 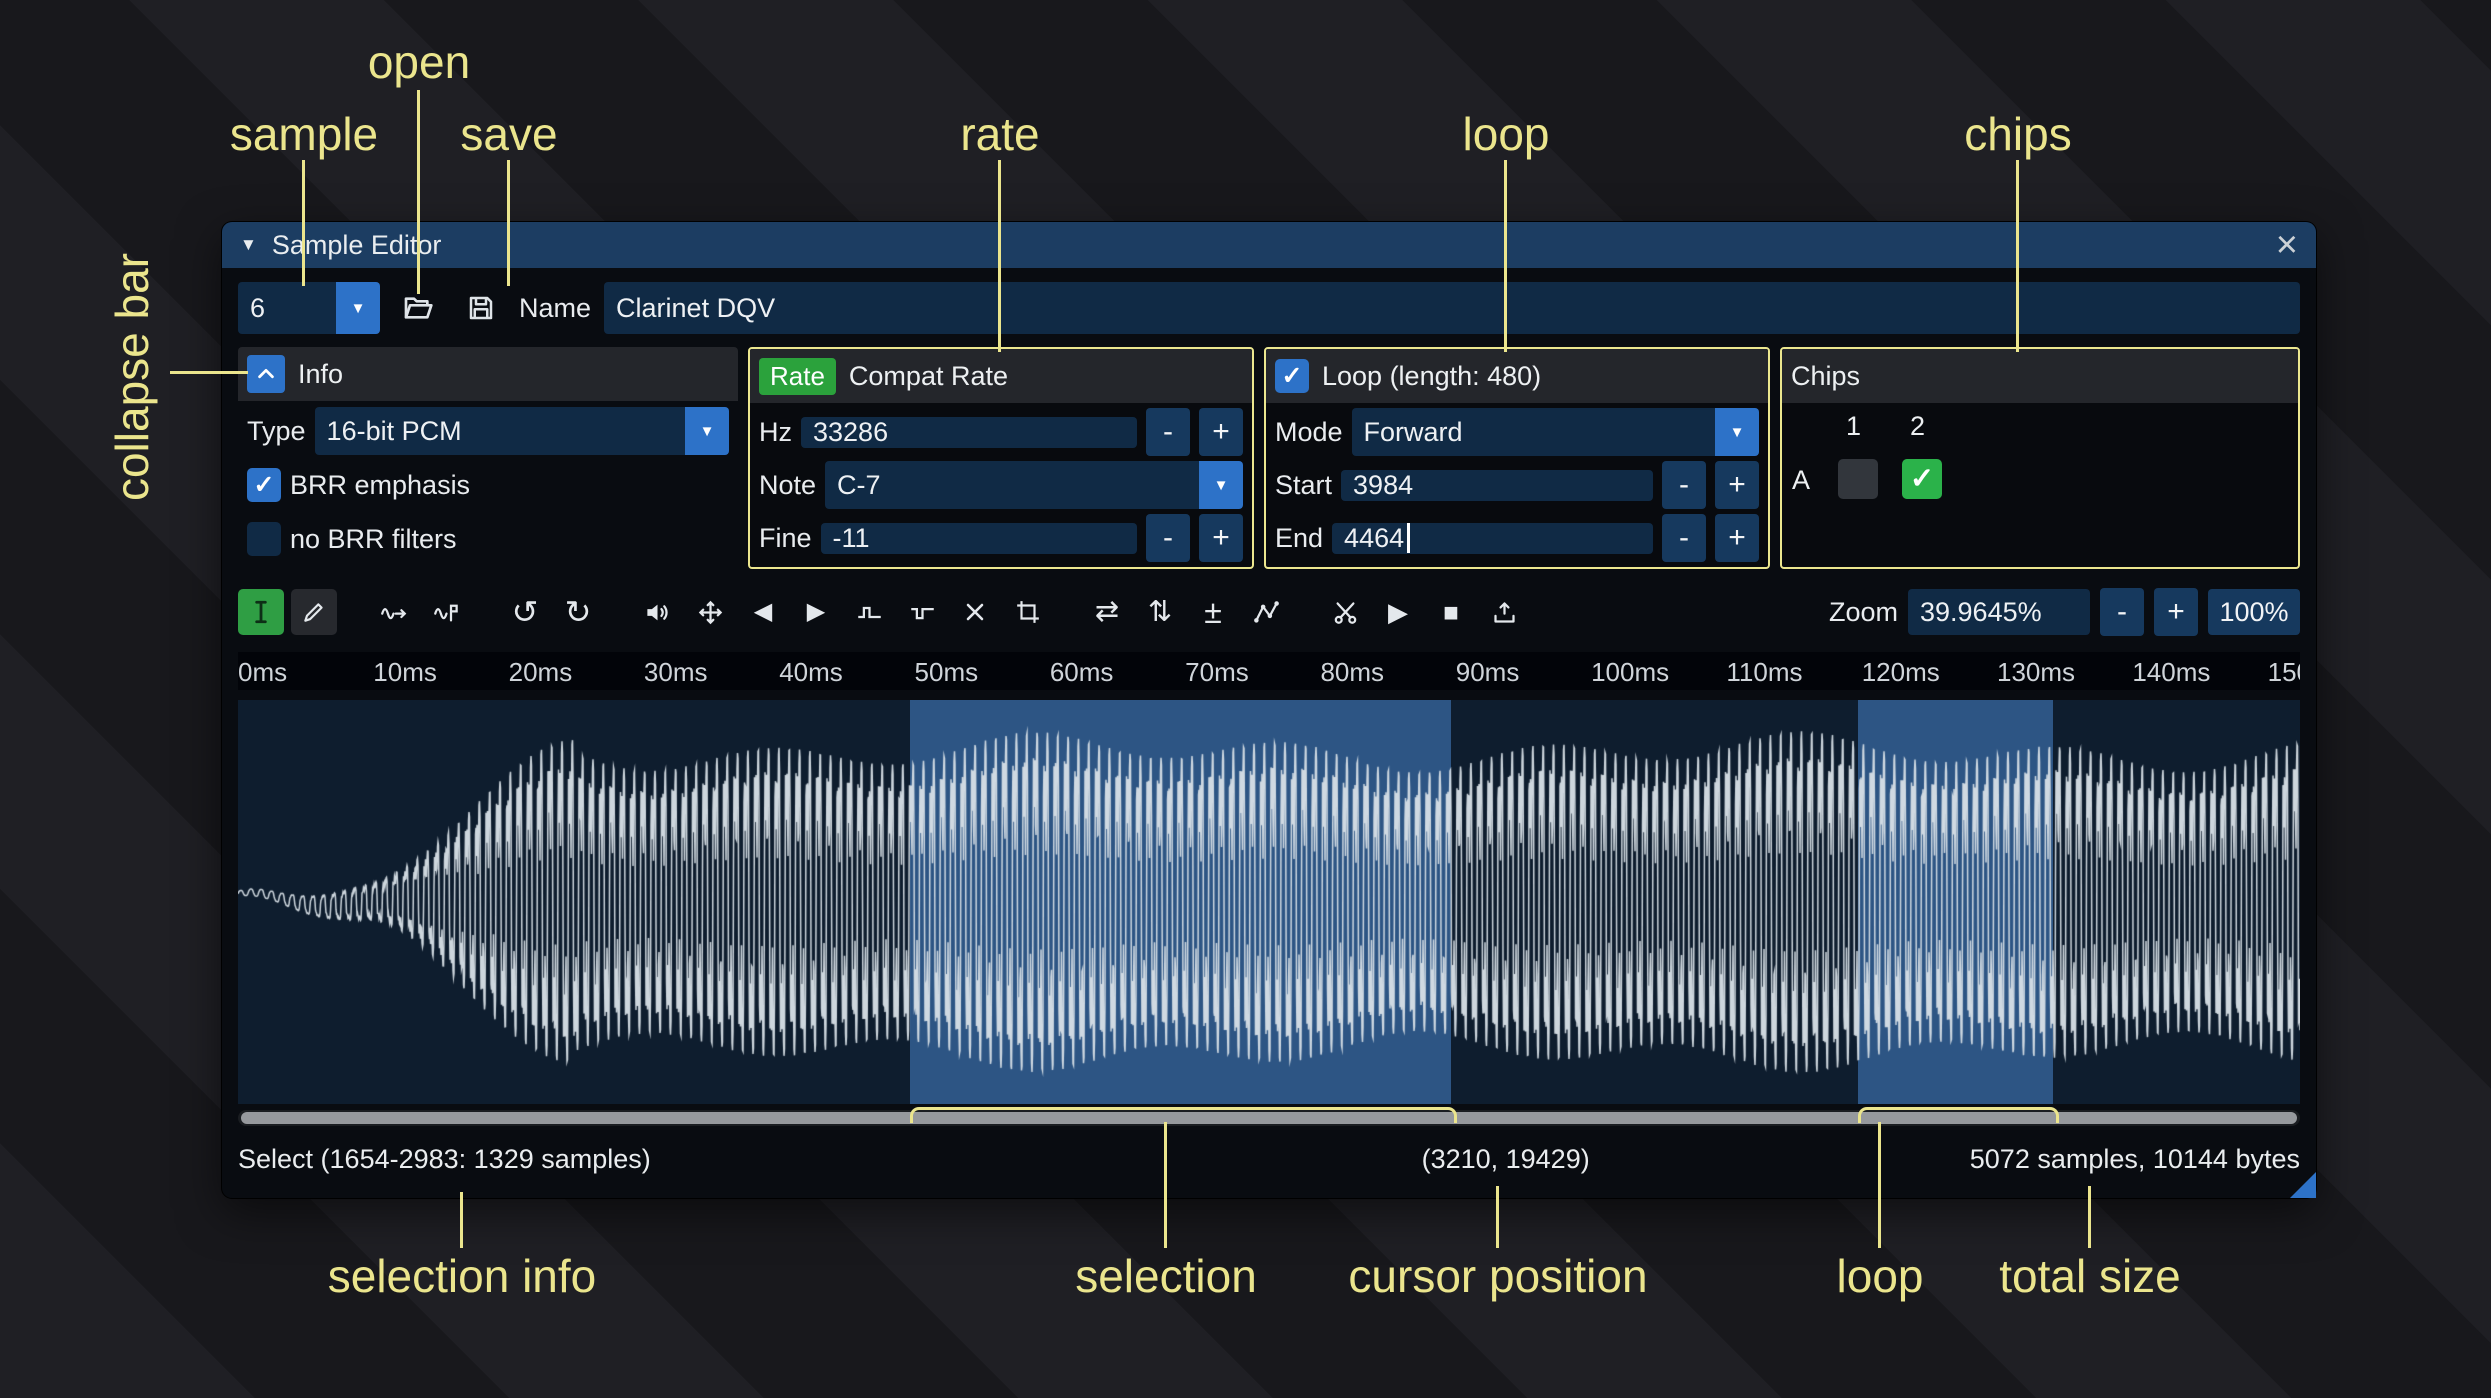 I want to click on annotation-cursor-position: cursor position, so click(x=1498, y=1276).